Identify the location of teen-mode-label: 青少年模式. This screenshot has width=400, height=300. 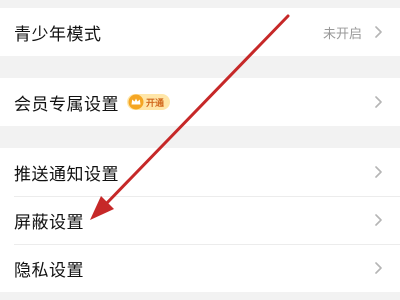
(58, 34).